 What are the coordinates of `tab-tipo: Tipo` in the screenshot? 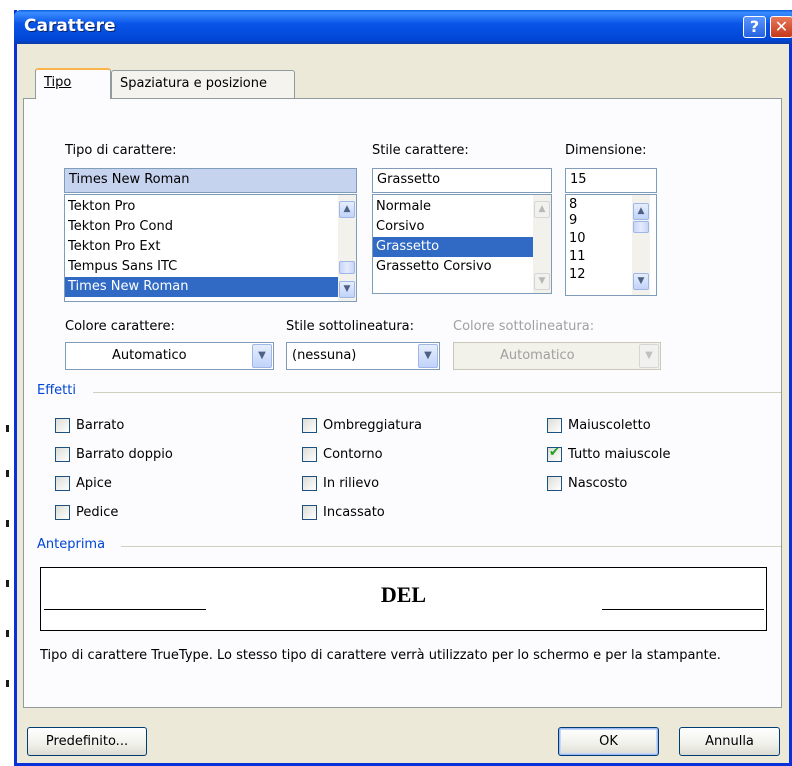 It's located at (73, 83).